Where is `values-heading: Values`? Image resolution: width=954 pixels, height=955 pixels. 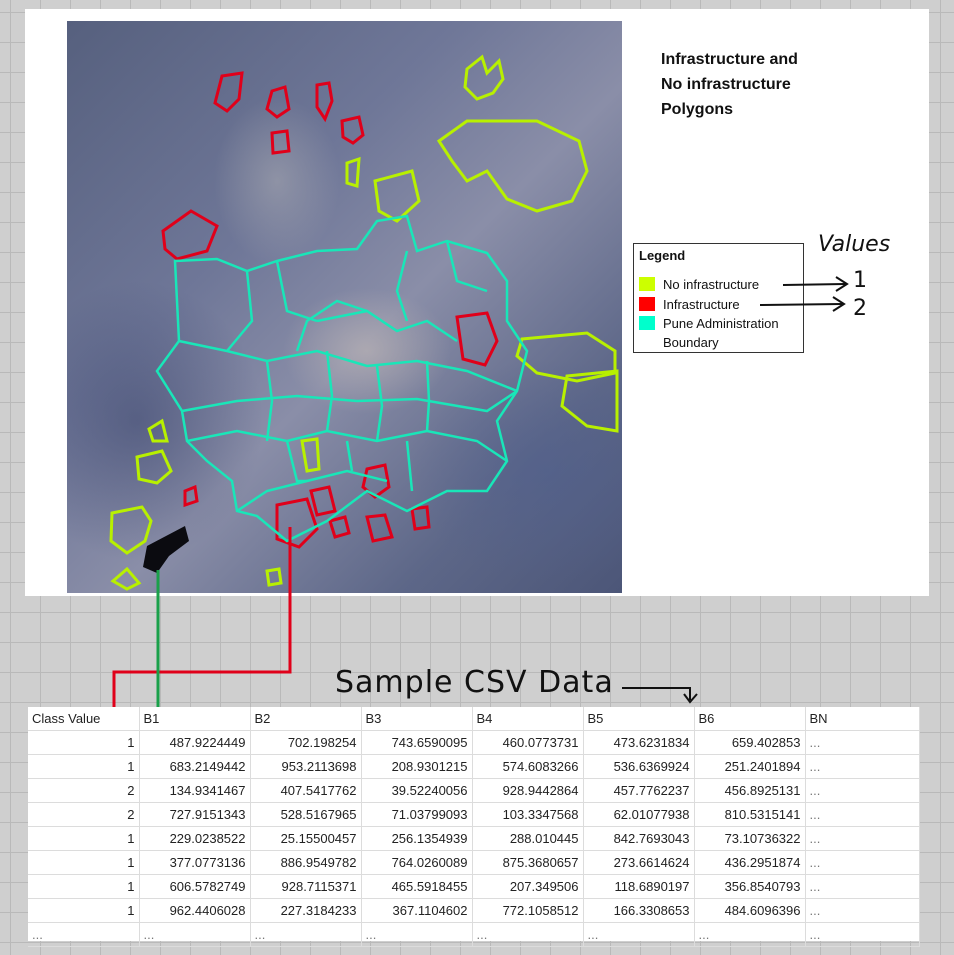
values-heading: Values is located at coordinates (854, 244).